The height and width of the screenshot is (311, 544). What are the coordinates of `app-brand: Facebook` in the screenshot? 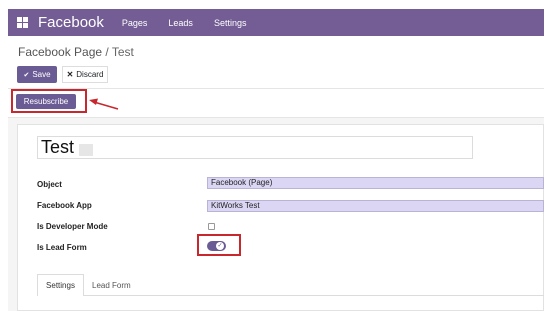 It's located at (71, 22).